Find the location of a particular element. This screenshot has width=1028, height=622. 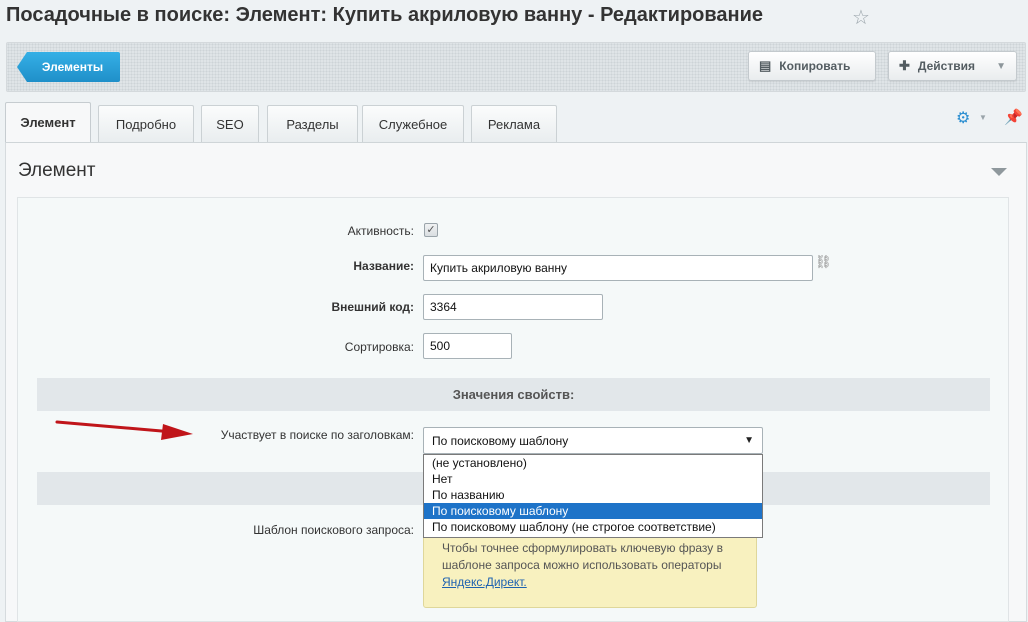

dropdown-option: (не установлено) is located at coordinates (593, 463).